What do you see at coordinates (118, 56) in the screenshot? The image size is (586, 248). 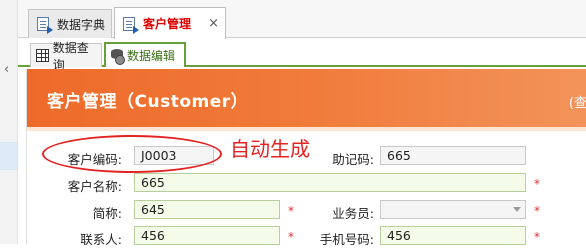 I see `database-edit-icon` at bounding box center [118, 56].